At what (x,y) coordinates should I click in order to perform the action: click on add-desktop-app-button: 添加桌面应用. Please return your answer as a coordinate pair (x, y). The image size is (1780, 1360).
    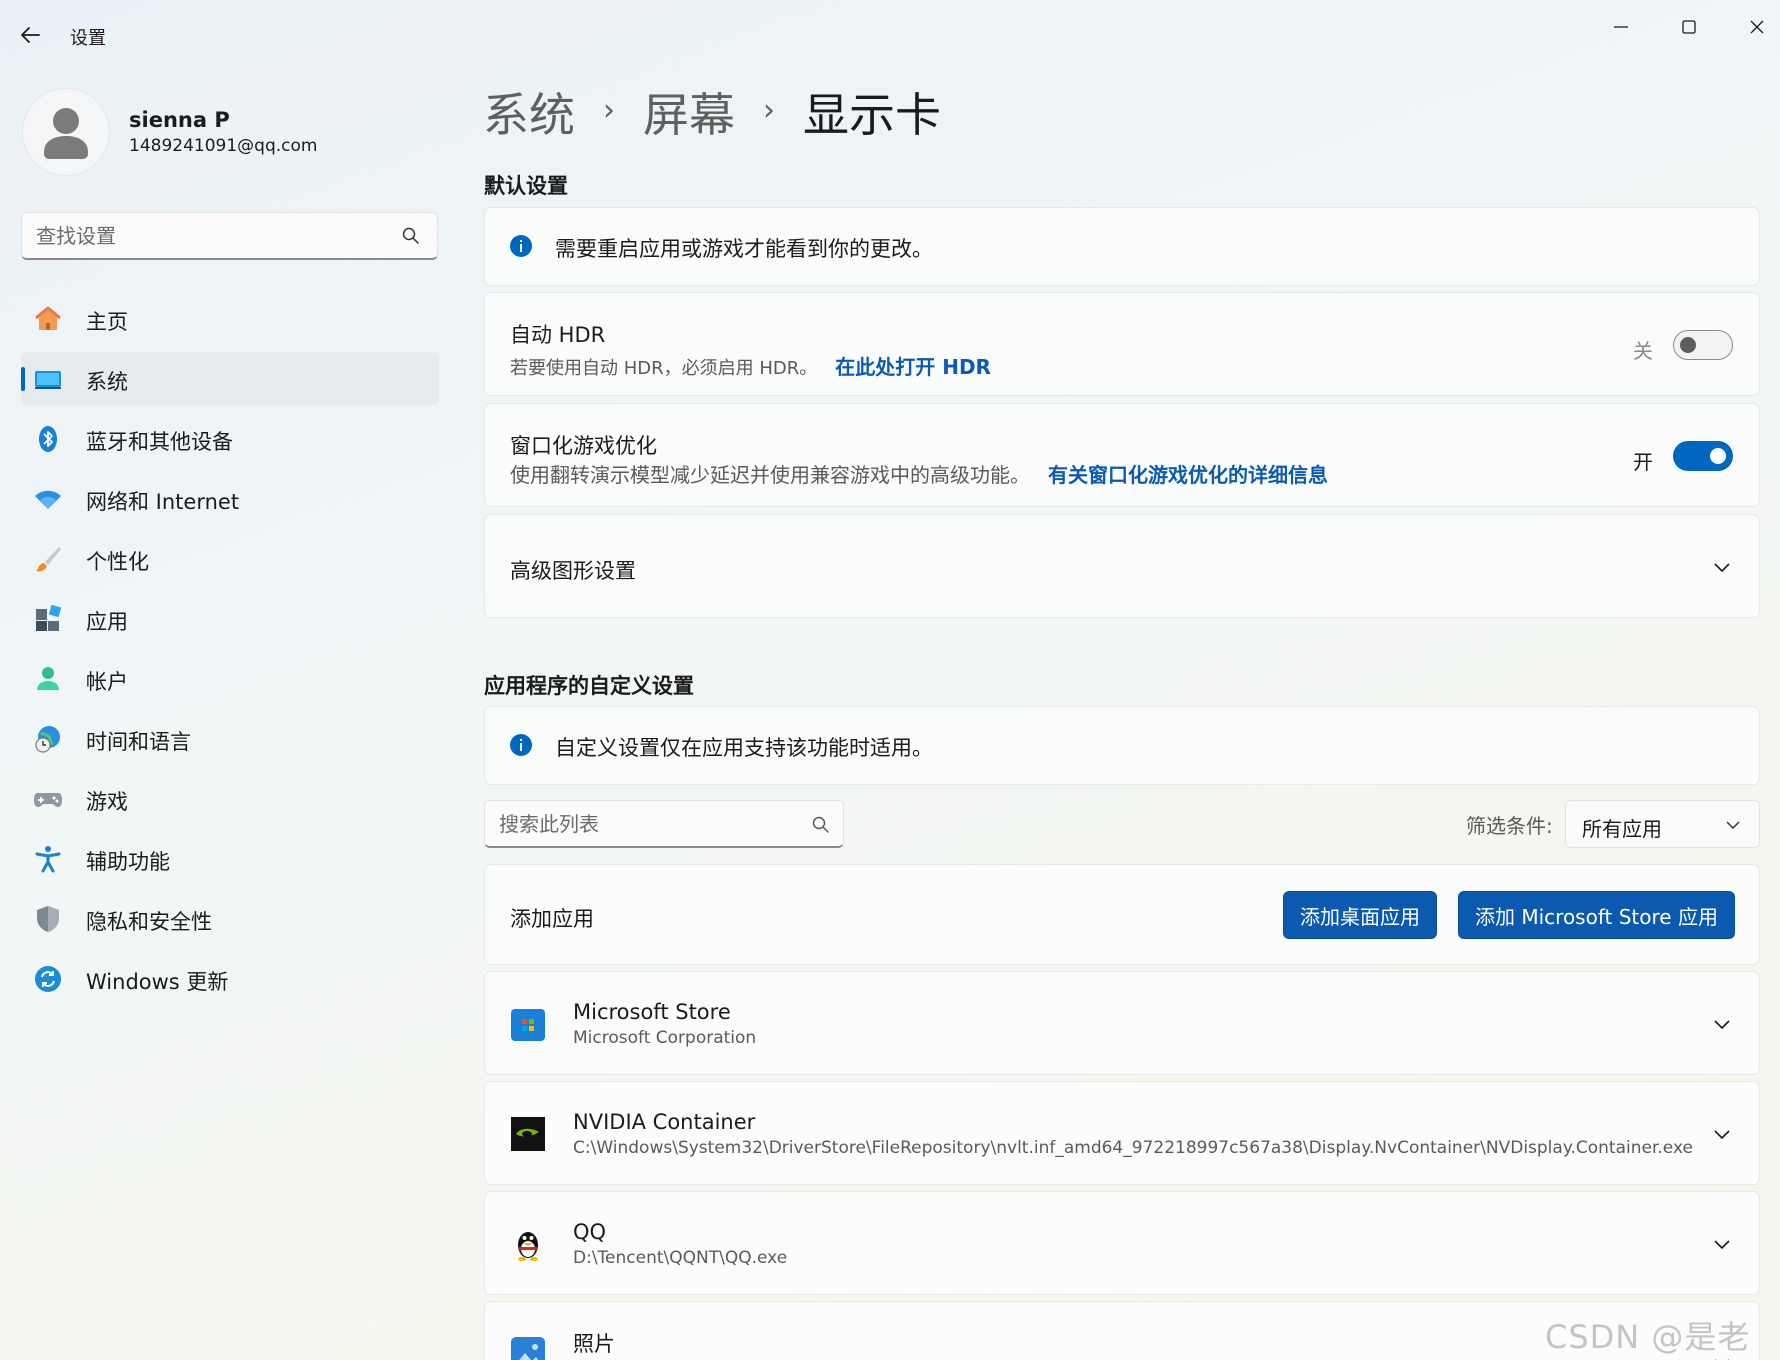
    Looking at the image, I should click on (1360, 915).